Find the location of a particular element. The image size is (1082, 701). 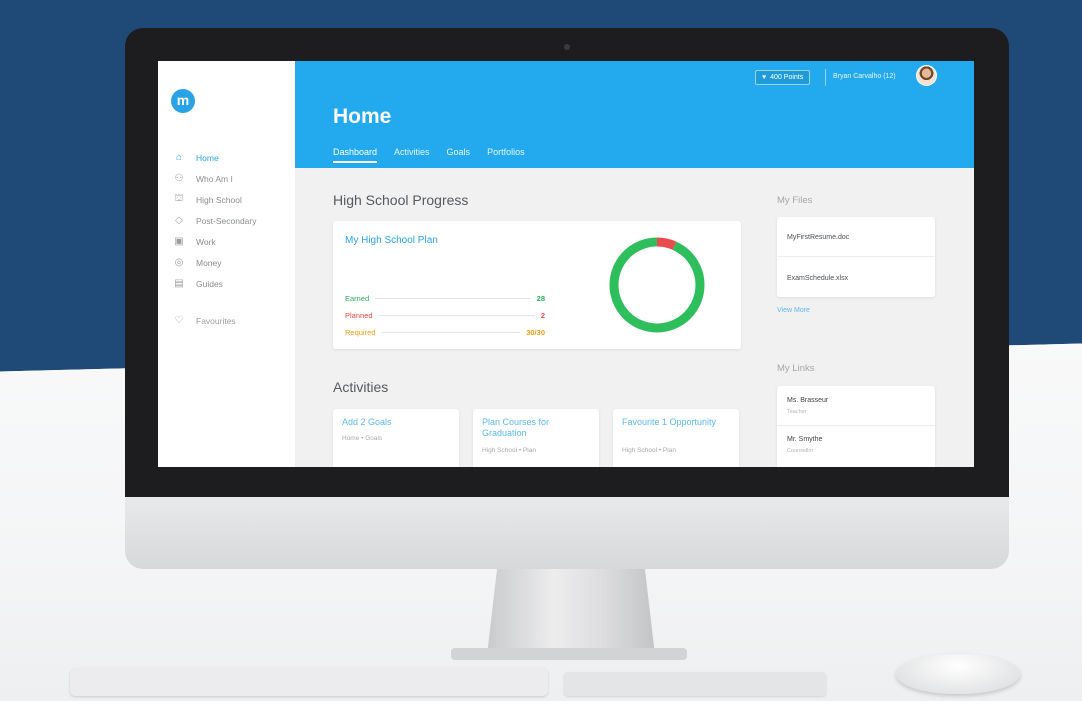

activity-card: Add 2 Goals Home • Goals is located at coordinates (396, 438).